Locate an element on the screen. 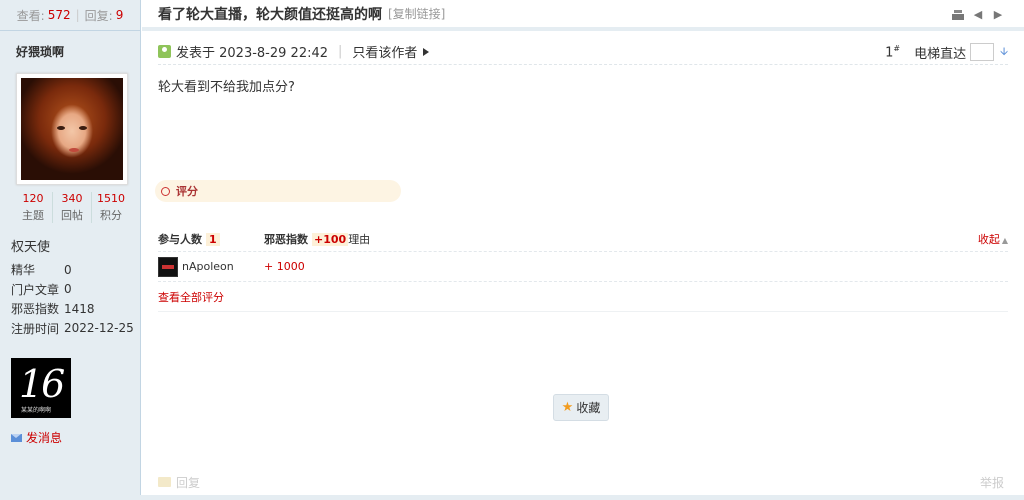 The image size is (1024, 500). author-counts: 120 主题 340 回帖 1510 积分 is located at coordinates (72, 207).